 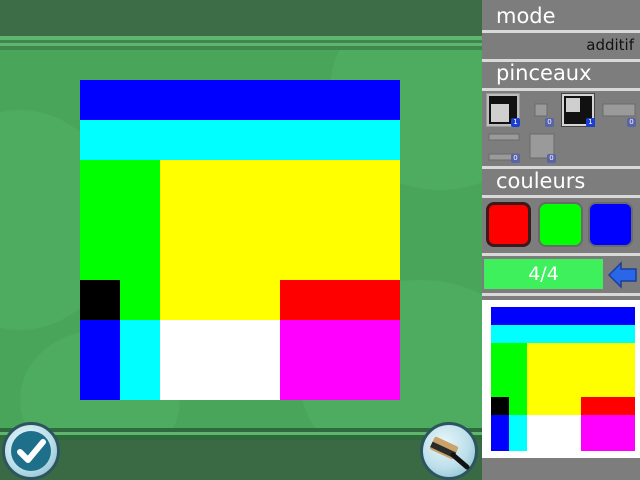 I want to click on brush-tool-button, so click(x=449, y=451).